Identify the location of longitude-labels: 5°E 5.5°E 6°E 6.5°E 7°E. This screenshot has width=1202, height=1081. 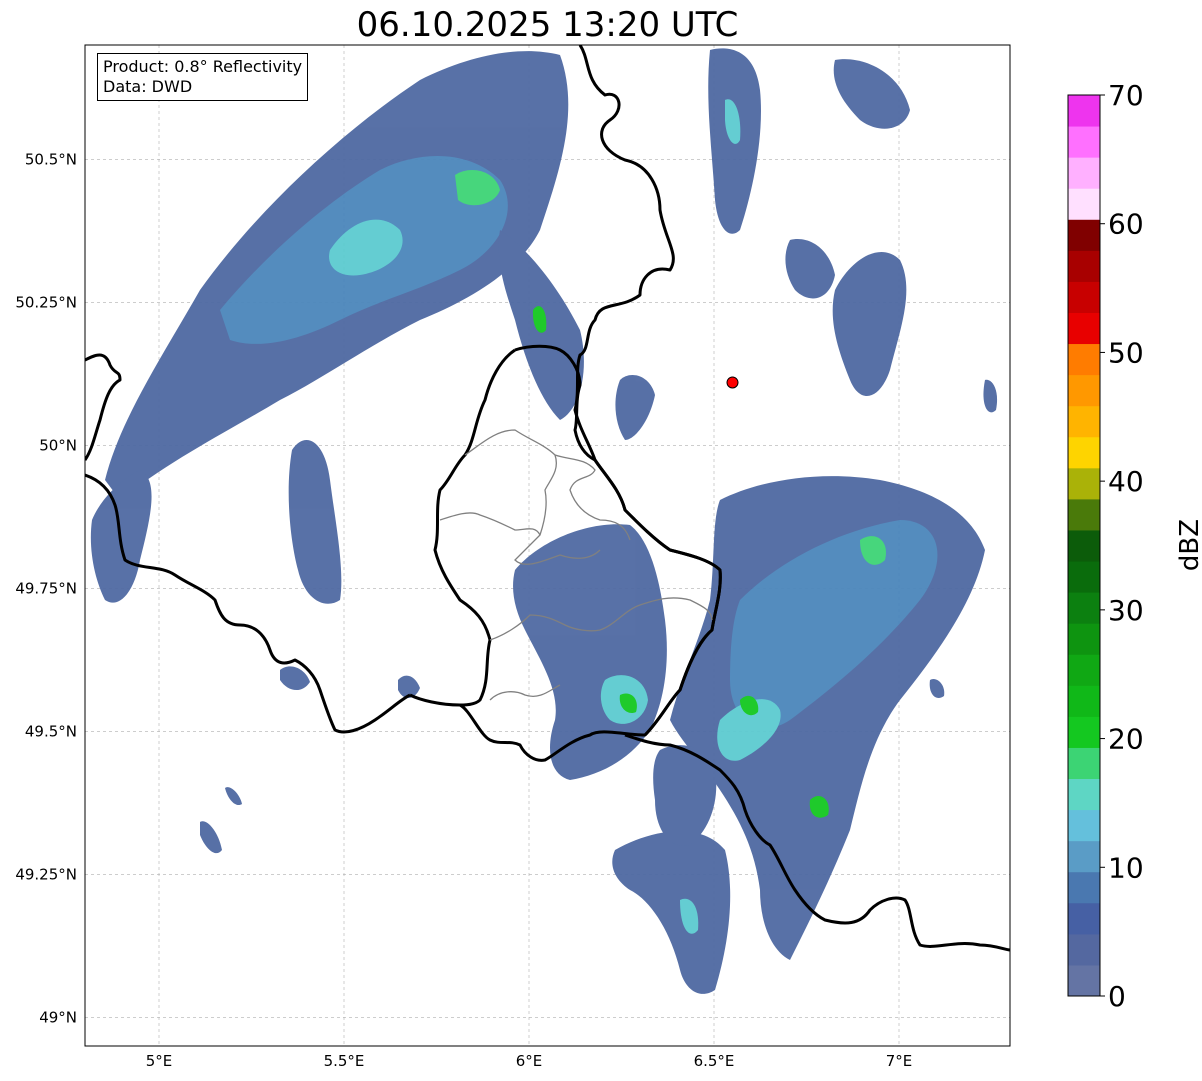
(529, 1061).